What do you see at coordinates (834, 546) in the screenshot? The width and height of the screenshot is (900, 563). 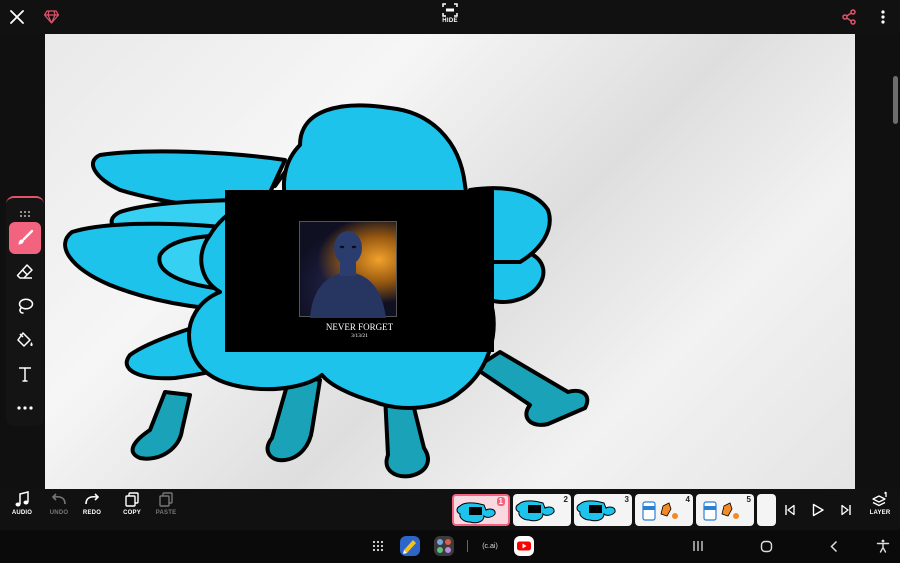 I see `back-icon` at bounding box center [834, 546].